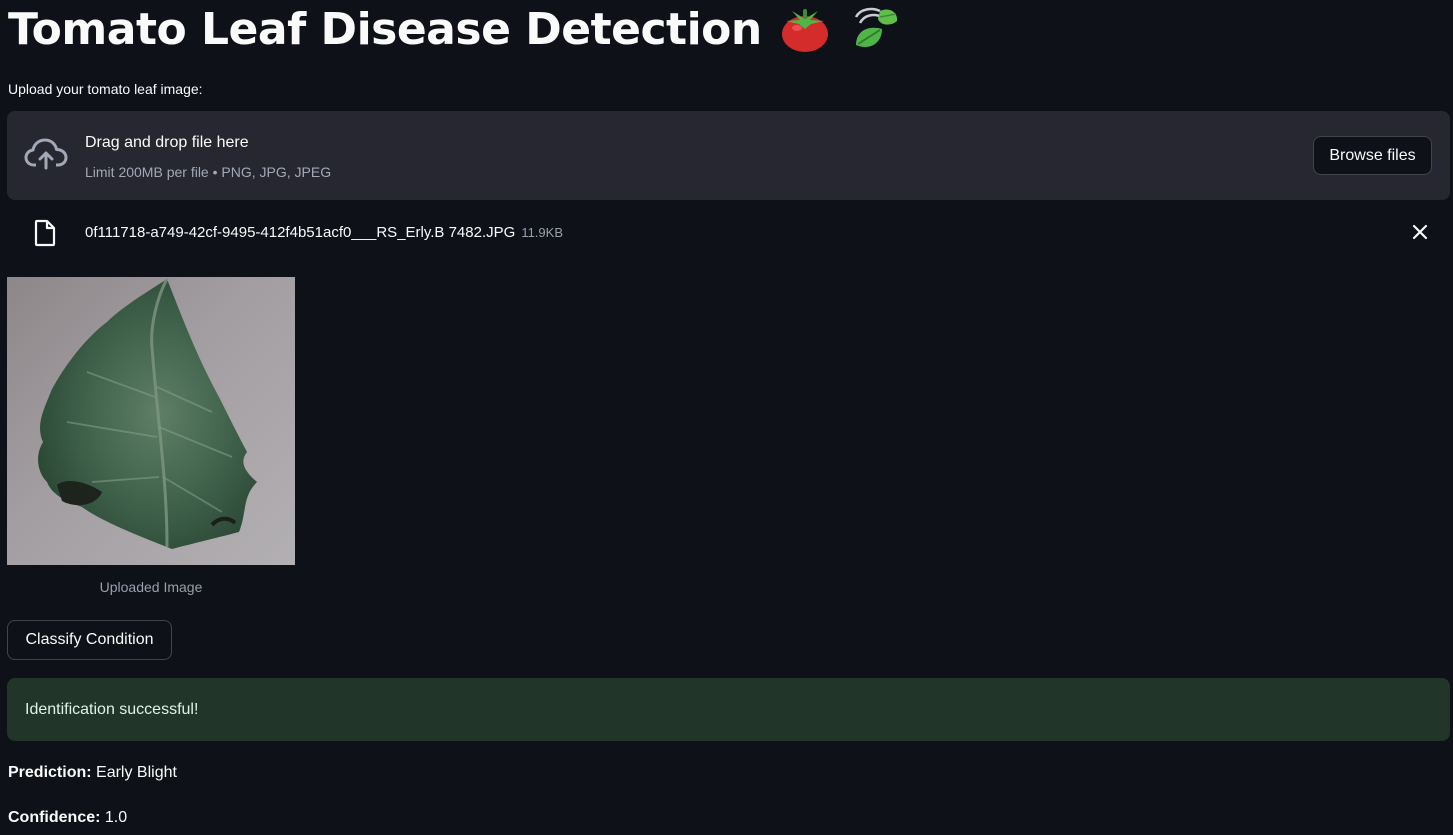 The width and height of the screenshot is (1453, 835). What do you see at coordinates (385, 29) in the screenshot?
I see `page-title-text: Tomato Leaf Disease Detection` at bounding box center [385, 29].